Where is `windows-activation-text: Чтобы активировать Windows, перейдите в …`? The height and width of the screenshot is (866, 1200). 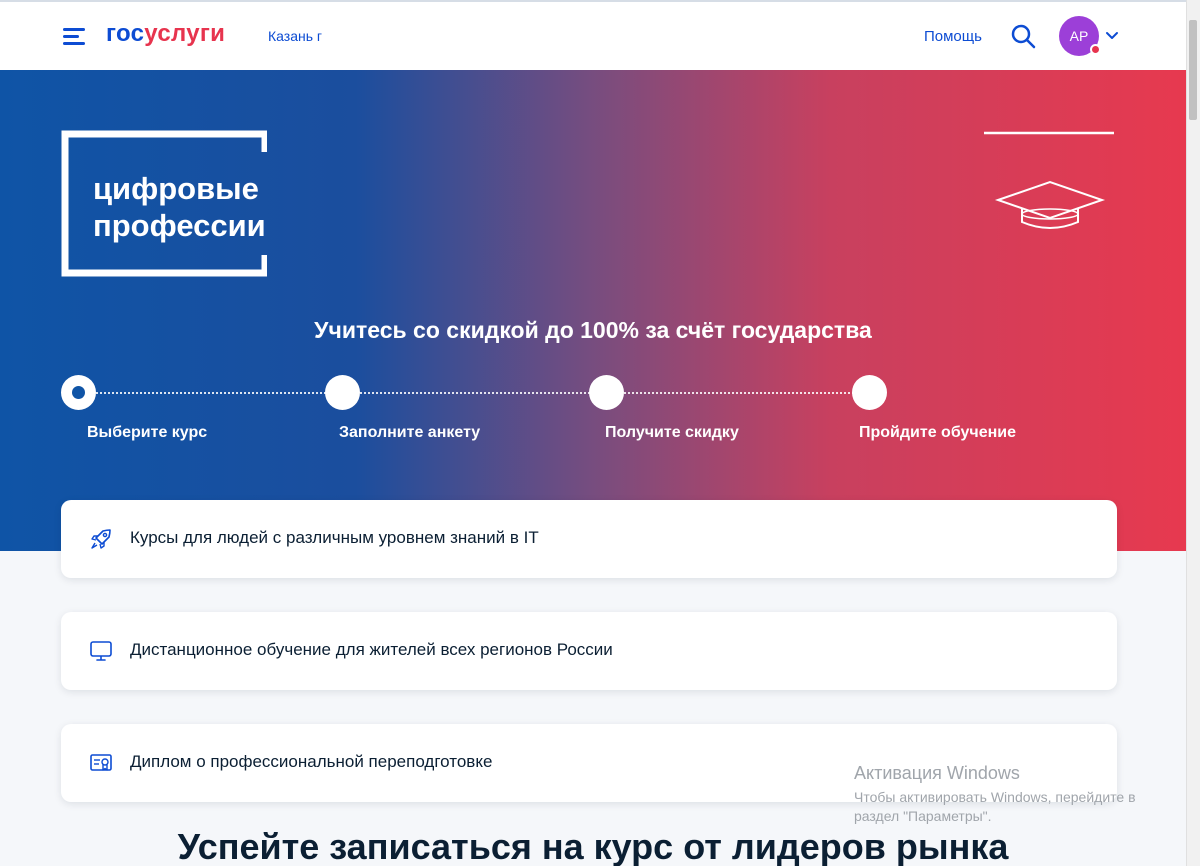
windows-activation-text: Чтобы активировать Windows, перейдите в … is located at coordinates (995, 806).